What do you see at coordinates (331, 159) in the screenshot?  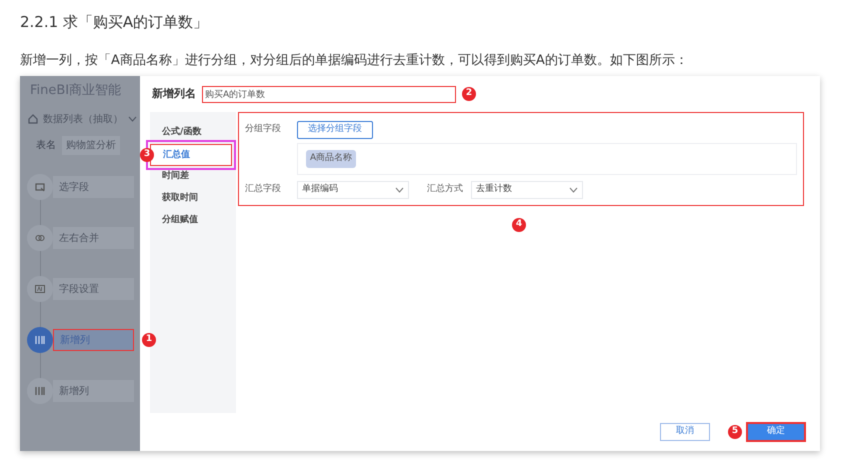 I see `field-tag: A商品名称` at bounding box center [331, 159].